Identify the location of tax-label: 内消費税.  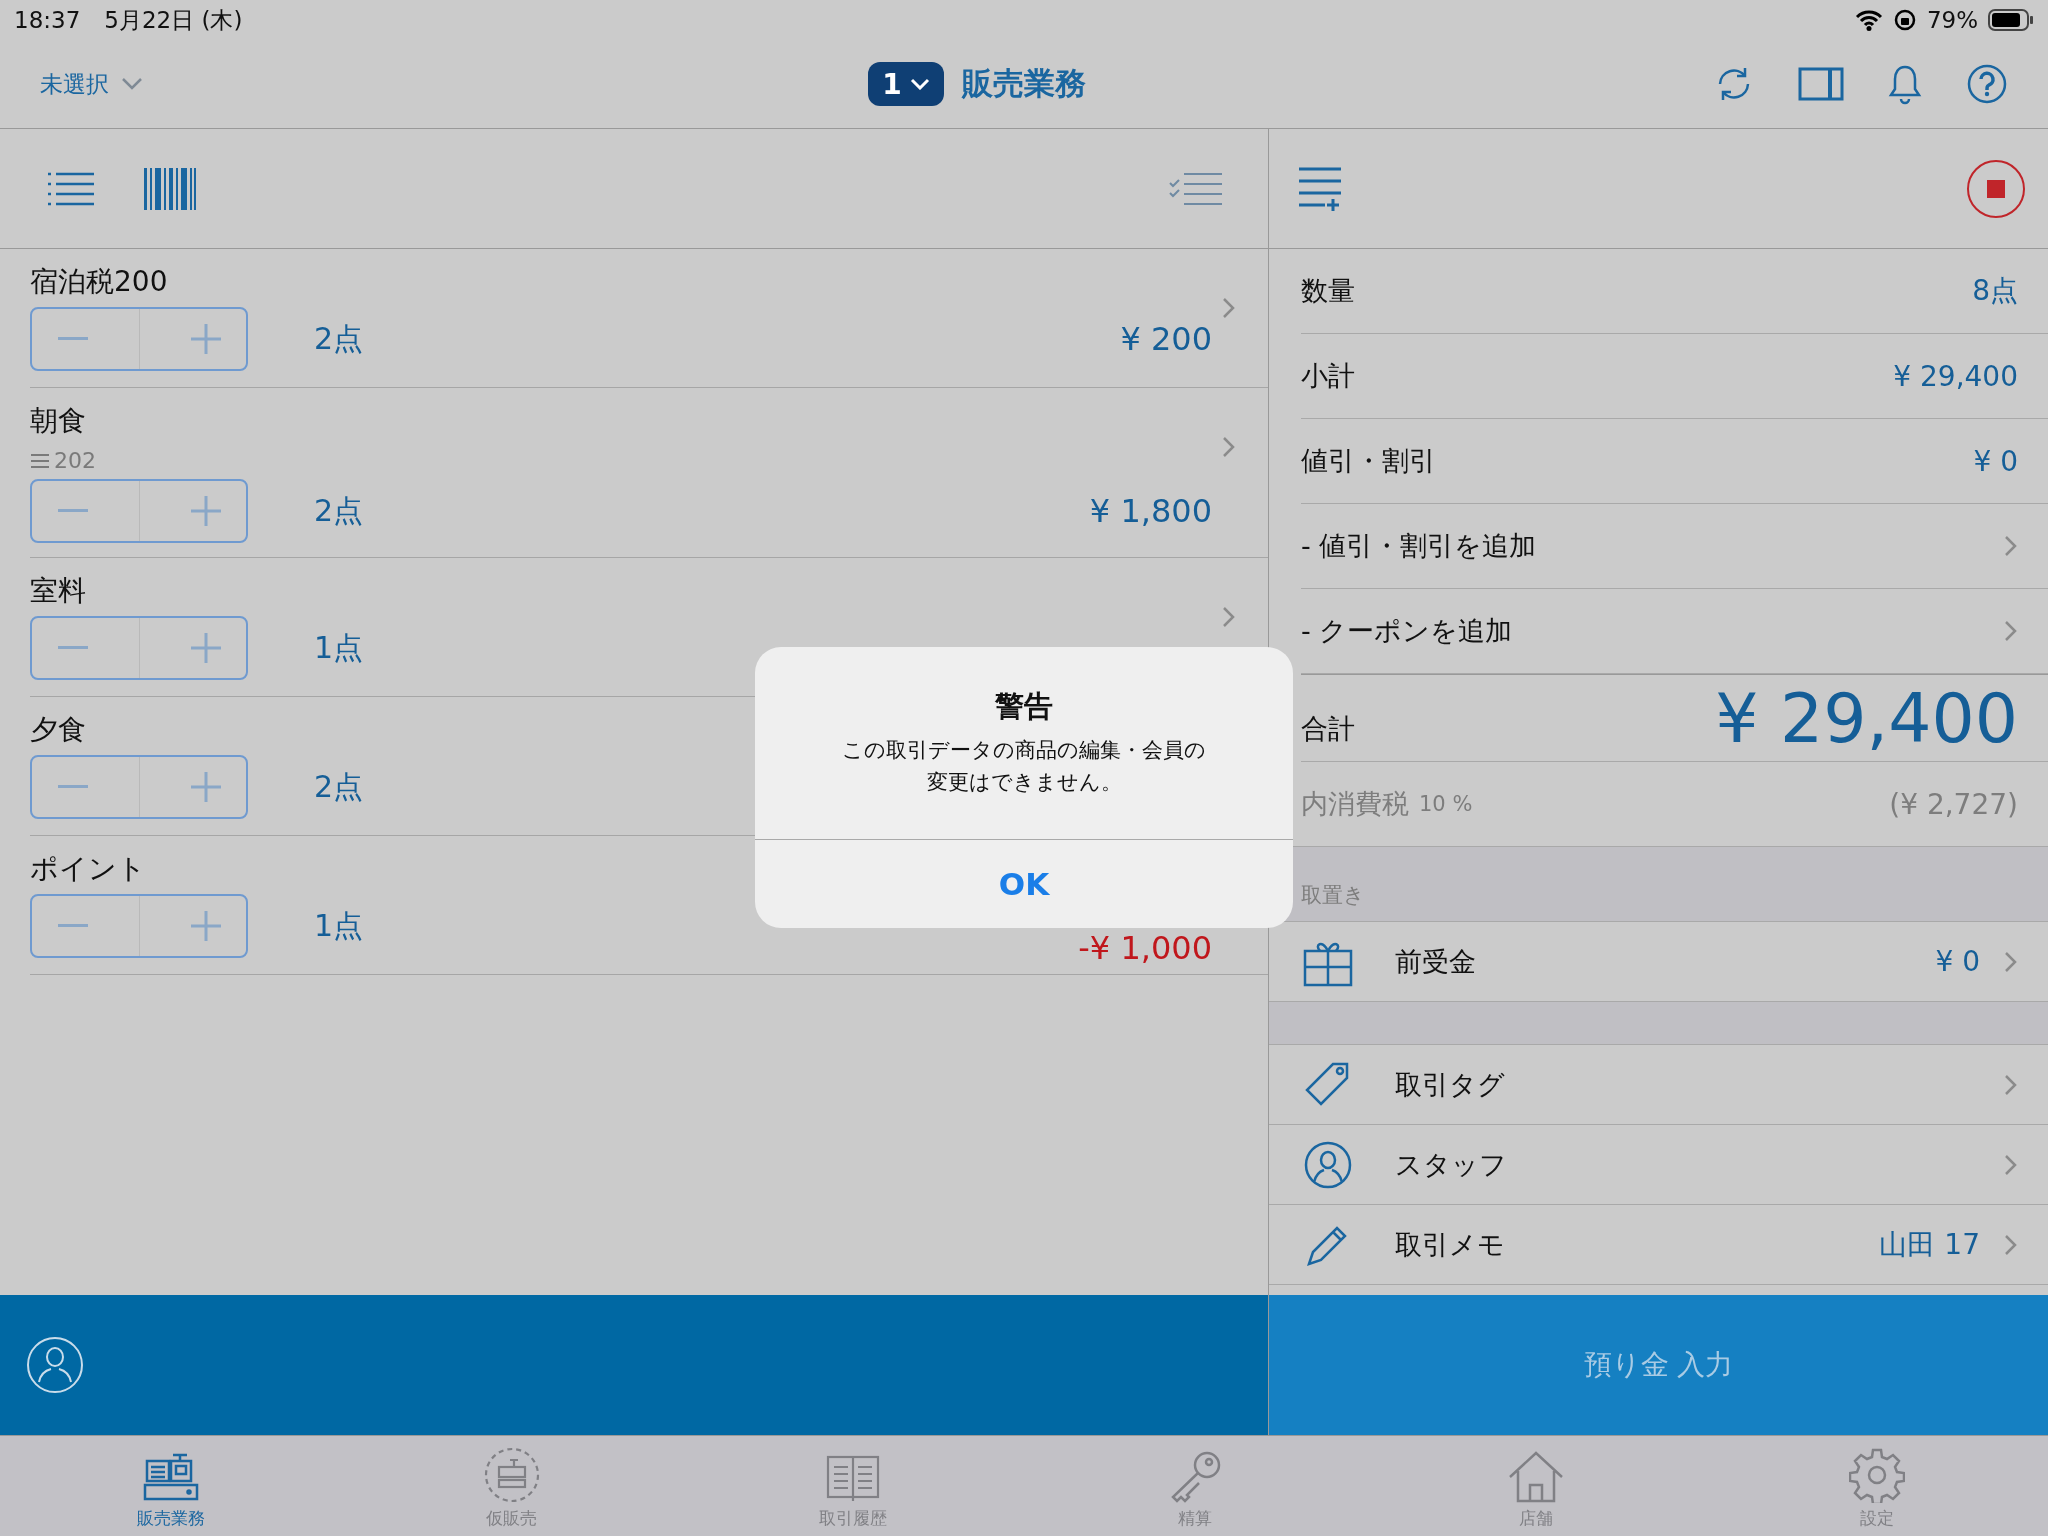
(1355, 804).